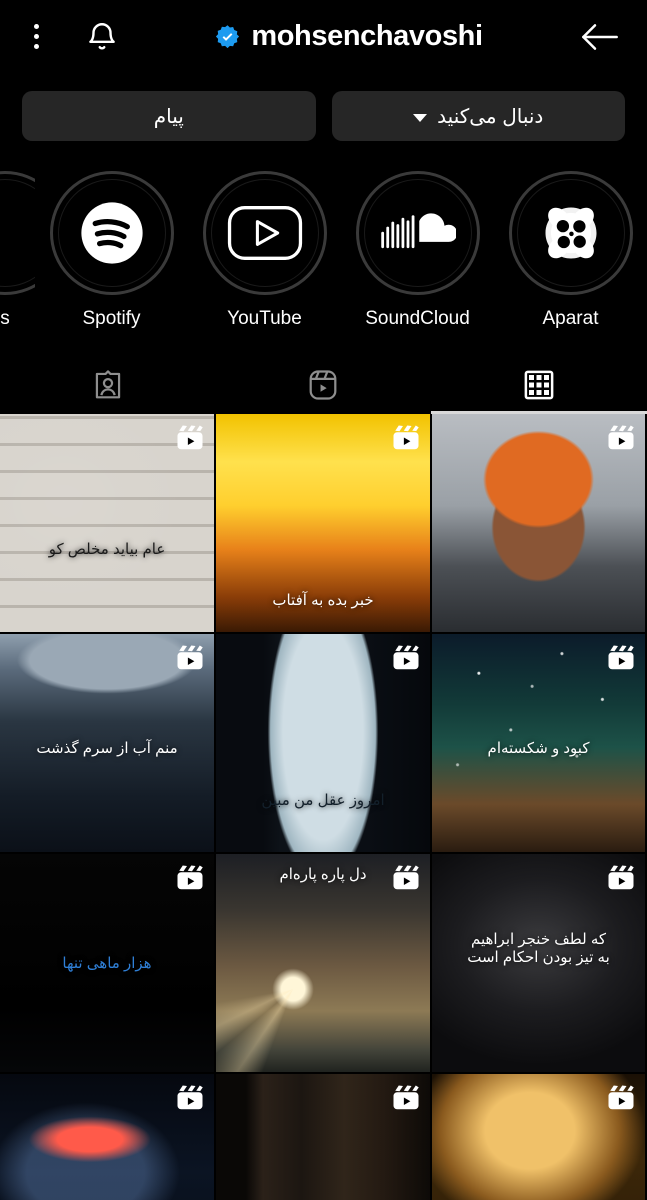 The height and width of the screenshot is (1200, 647). I want to click on profile-header: mohsenchavoshi, so click(323, 36).